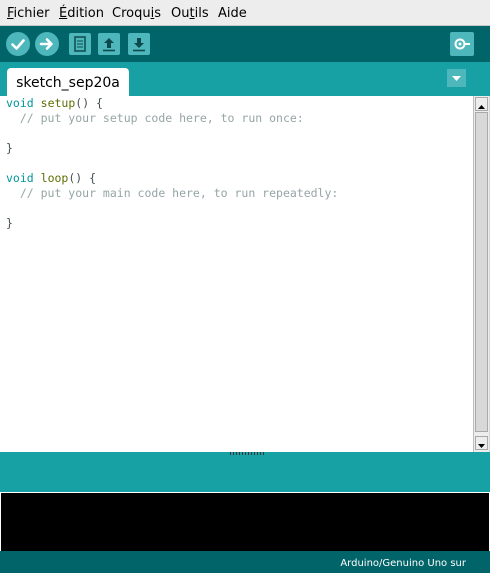 The width and height of the screenshot is (490, 573). Describe the element at coordinates (63, 13) in the screenshot. I see `menu-edition-mnemonic: É` at that location.